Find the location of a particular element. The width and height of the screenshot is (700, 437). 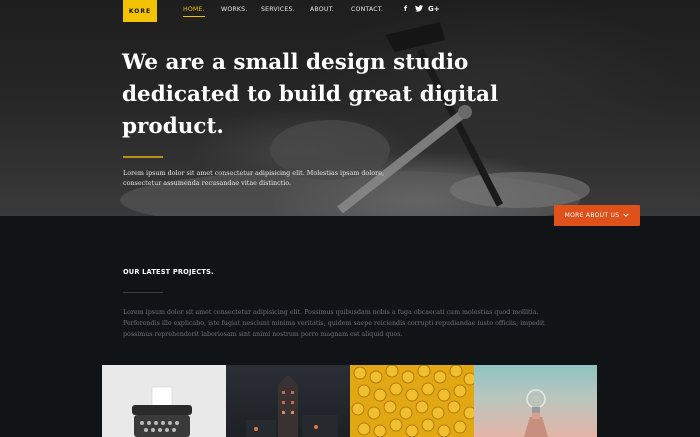

nav-item-contact: CONTACT. is located at coordinates (367, 9).